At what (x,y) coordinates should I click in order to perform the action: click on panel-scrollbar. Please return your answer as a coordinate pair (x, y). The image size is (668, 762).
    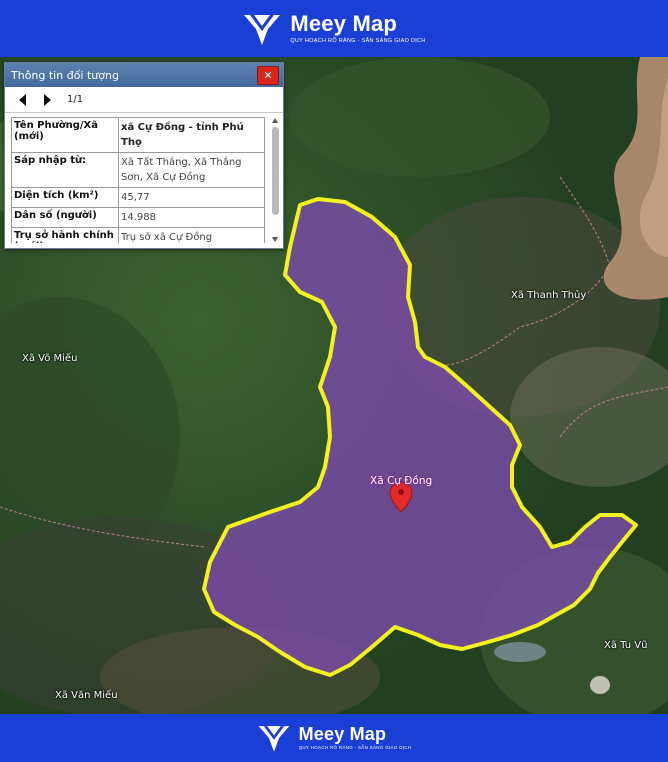
    Looking at the image, I should click on (275, 180).